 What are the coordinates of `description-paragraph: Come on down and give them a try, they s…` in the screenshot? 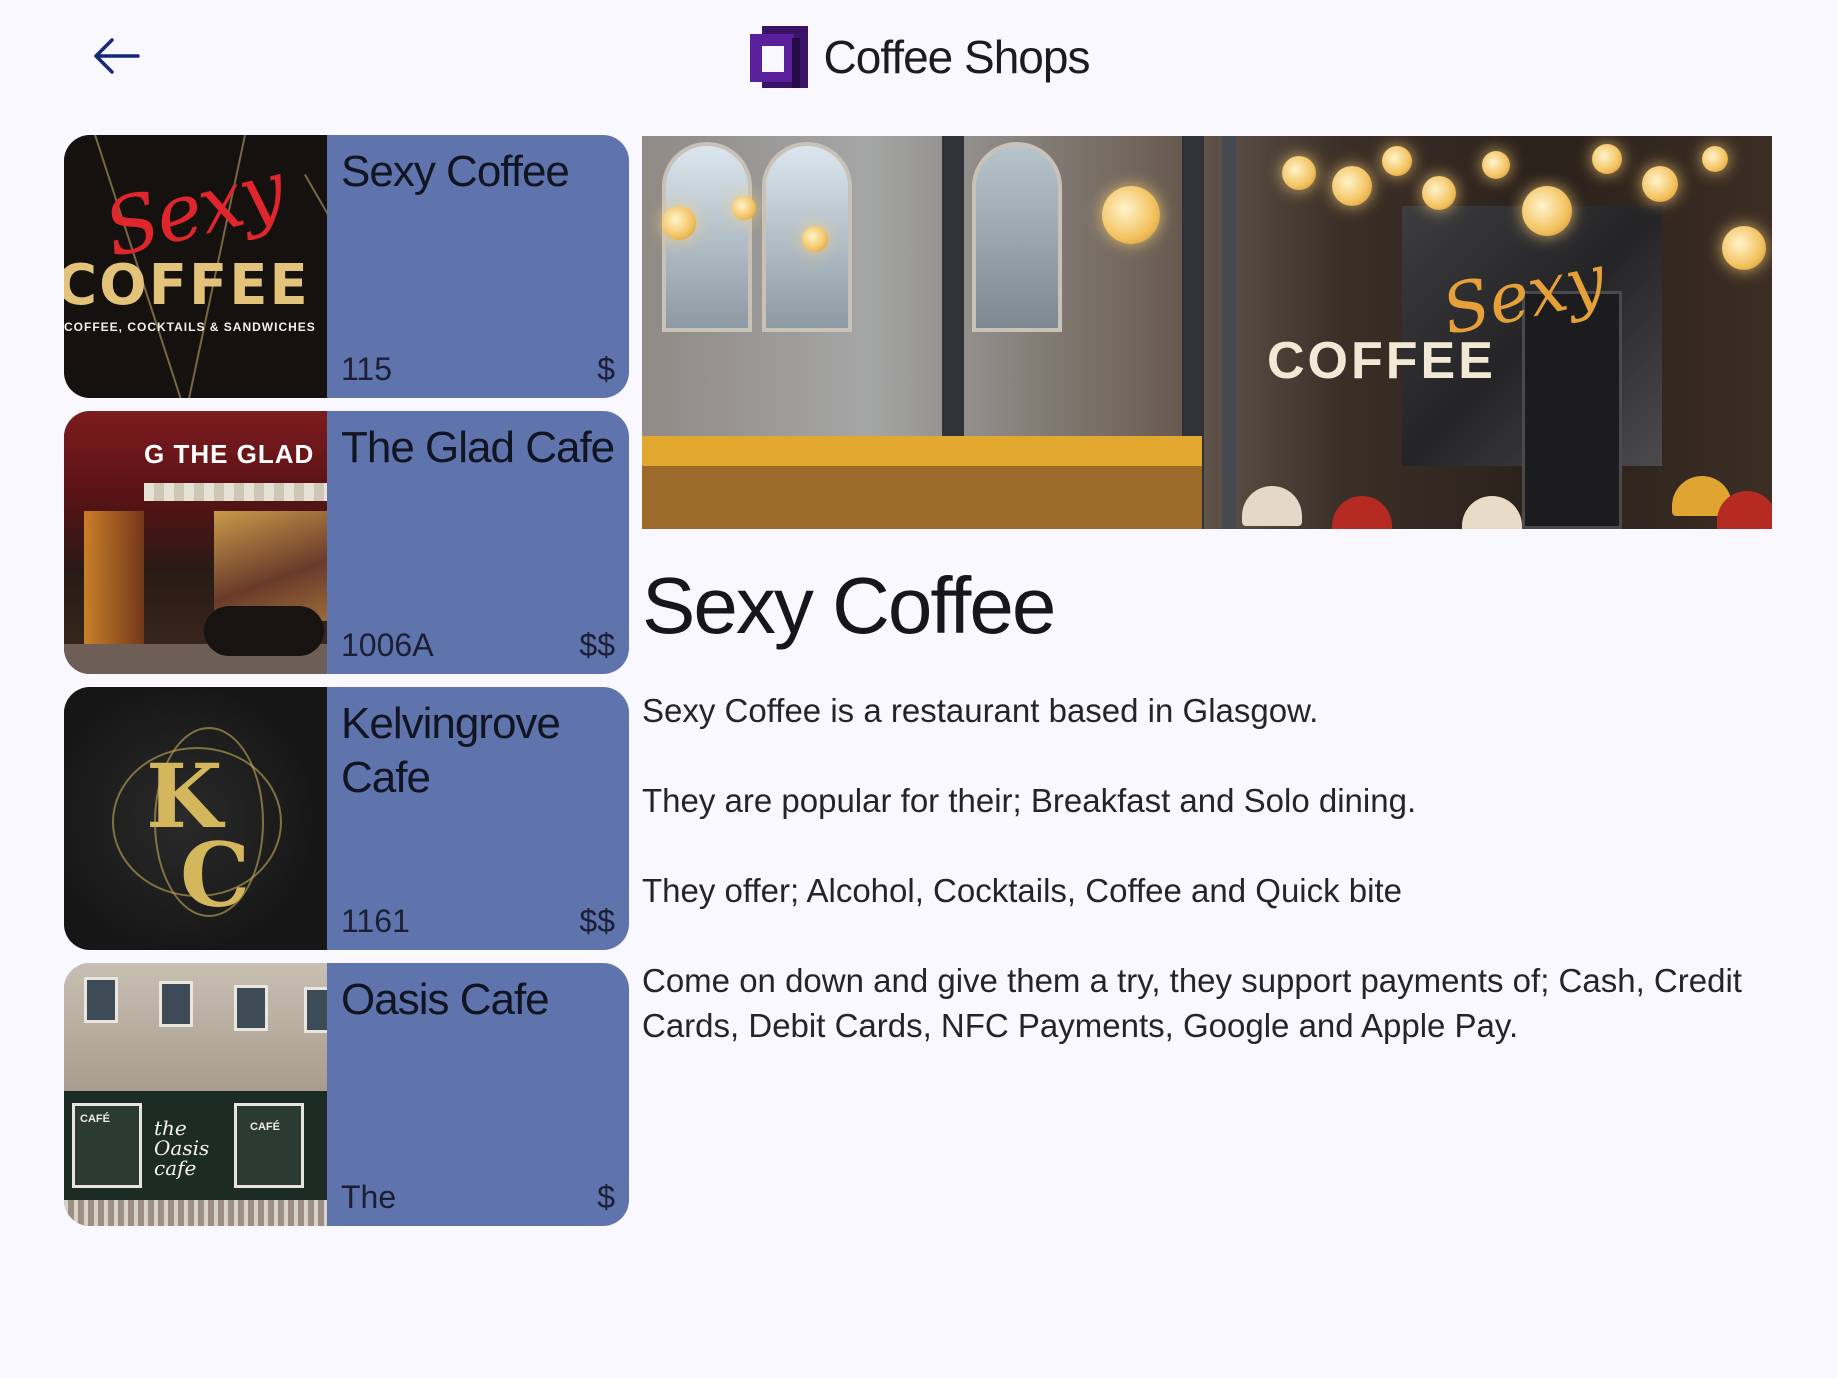 It's located at (1192, 1003).